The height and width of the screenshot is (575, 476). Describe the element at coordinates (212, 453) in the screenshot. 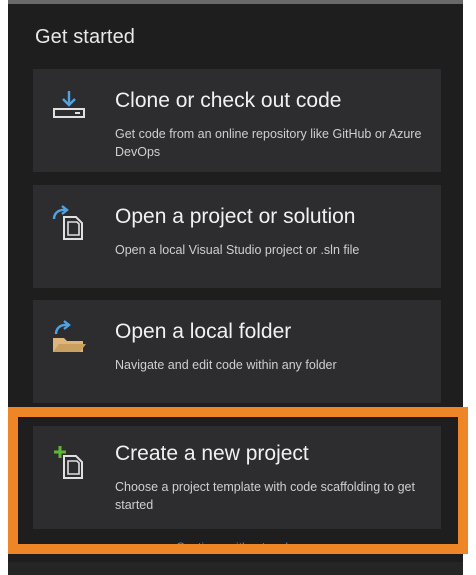

I see `create-project-card-title: Create a new project` at that location.